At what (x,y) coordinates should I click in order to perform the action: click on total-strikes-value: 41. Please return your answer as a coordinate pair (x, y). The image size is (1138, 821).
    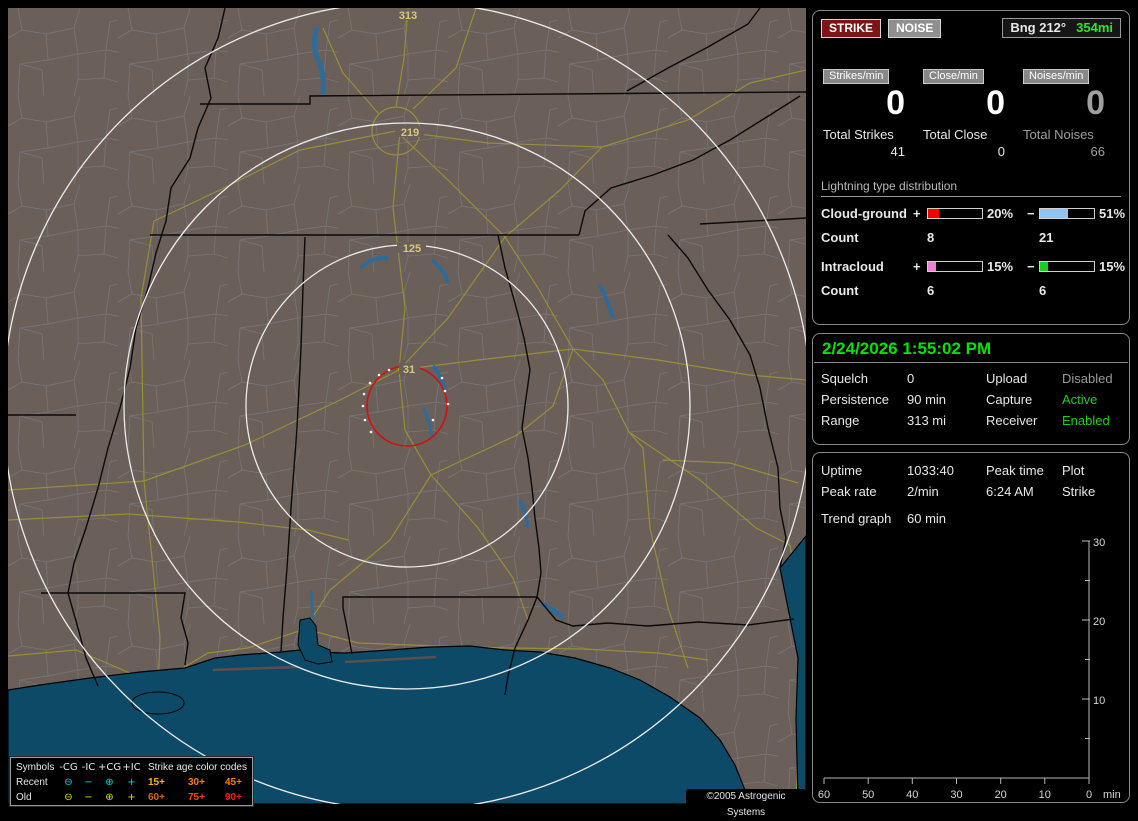
    Looking at the image, I should click on (897, 151).